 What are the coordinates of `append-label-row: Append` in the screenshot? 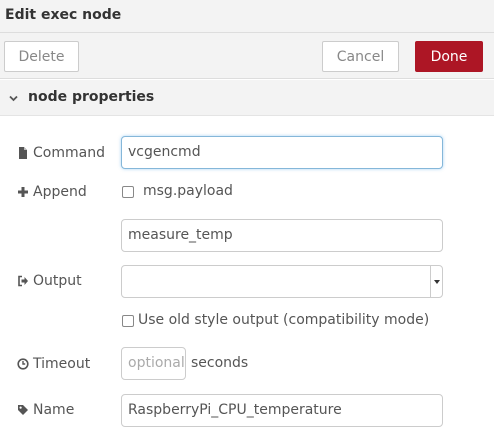 It's located at (52, 192).